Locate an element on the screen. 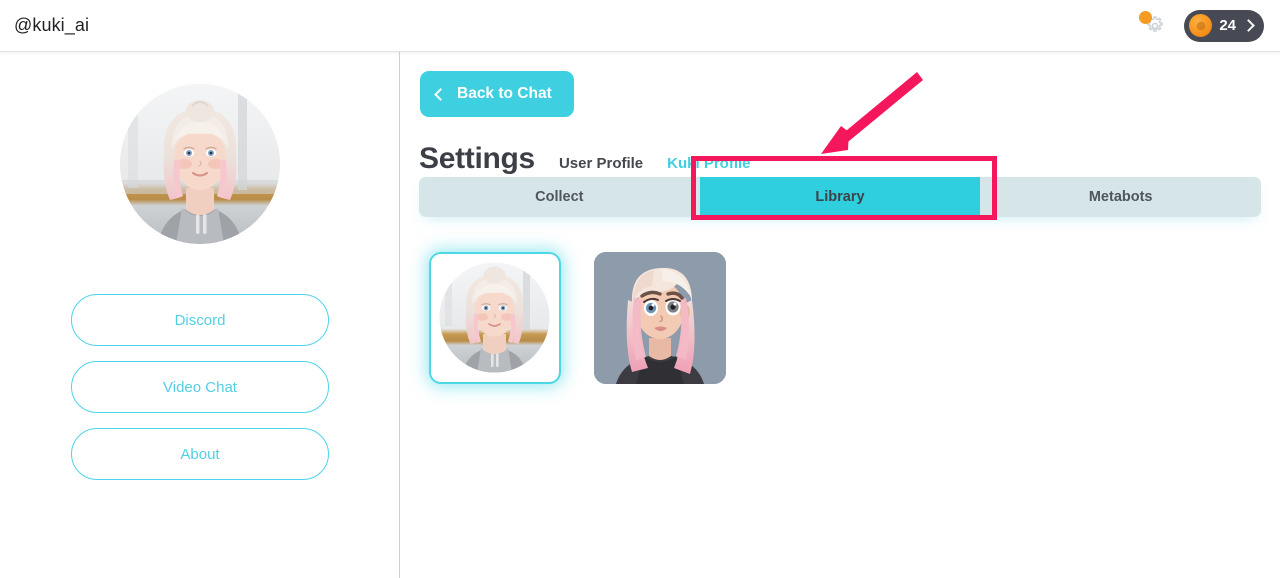 This screenshot has width=1280, height=578. settings-header-row: Settings User Profile Kuki Profile is located at coordinates (585, 159).